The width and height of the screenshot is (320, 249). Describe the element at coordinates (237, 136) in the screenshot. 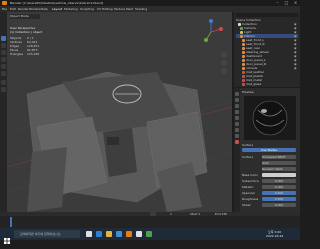

I see `physics-tab-icon` at that location.